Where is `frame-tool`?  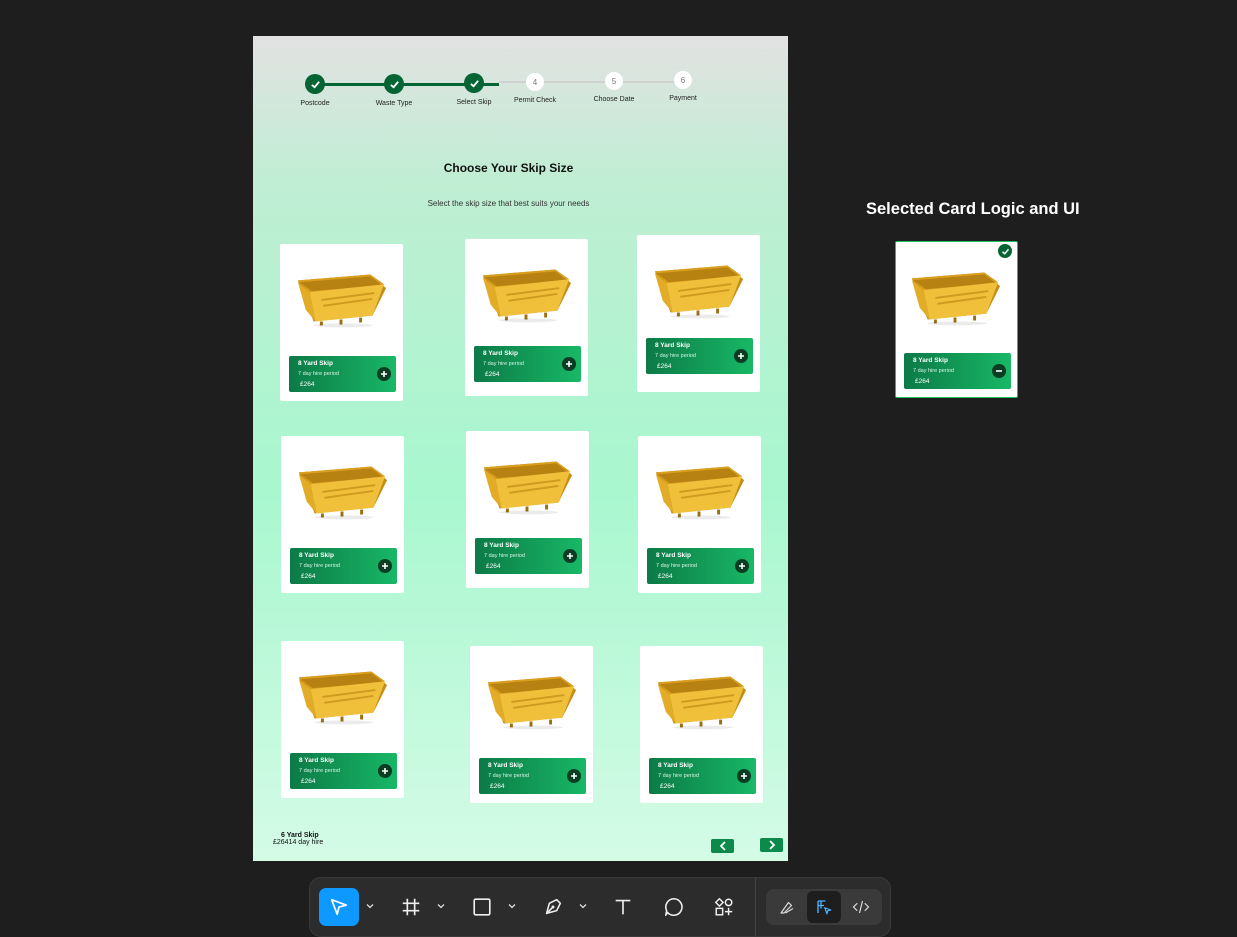
frame-tool is located at coordinates (411, 907).